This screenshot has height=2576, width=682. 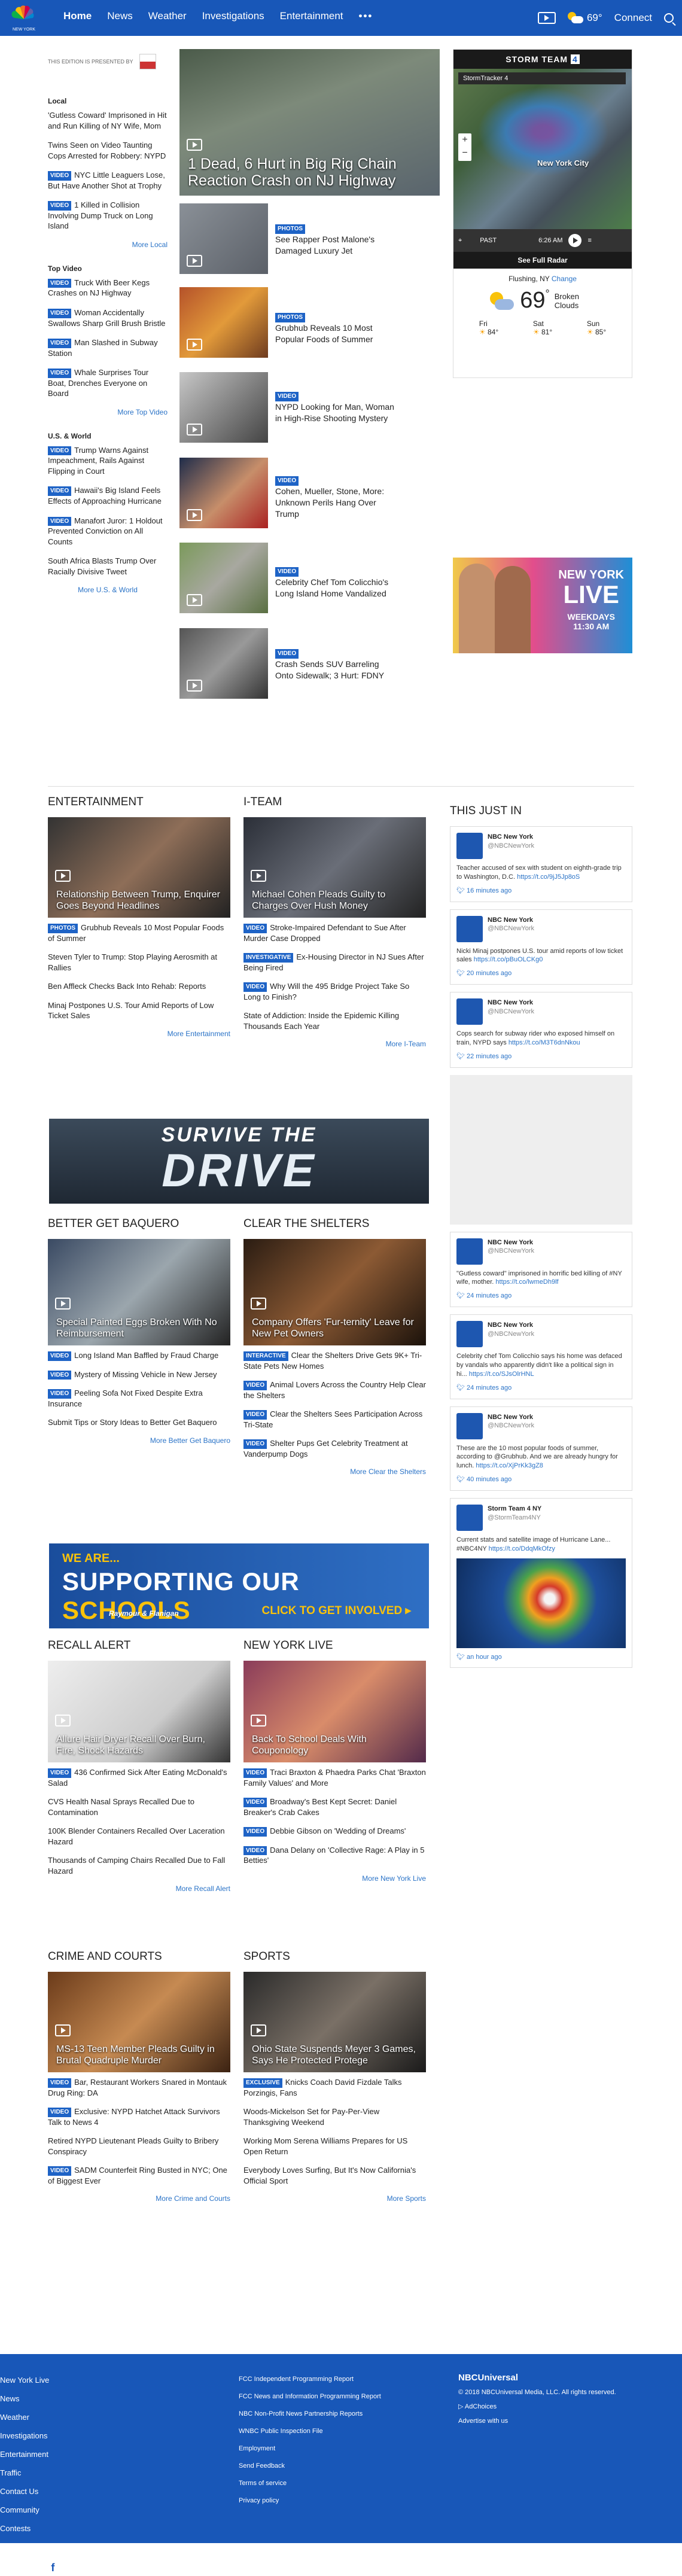 I want to click on radar-past-label: PAST, so click(x=488, y=240).